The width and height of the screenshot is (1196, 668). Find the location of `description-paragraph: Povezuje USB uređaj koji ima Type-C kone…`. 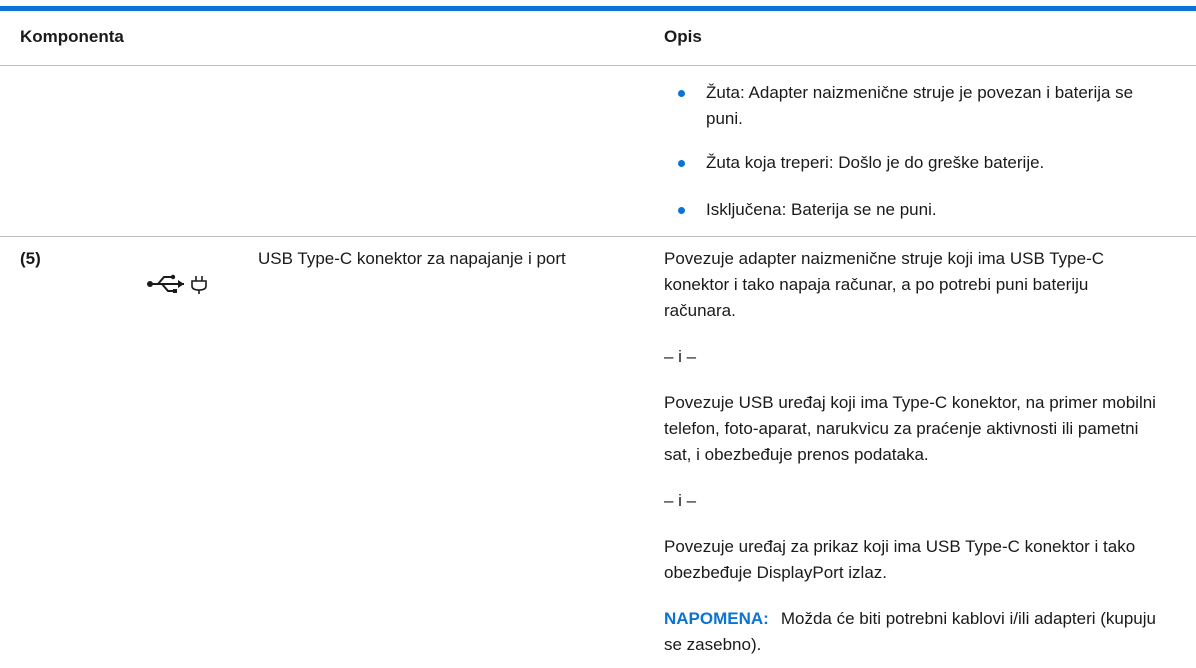

description-paragraph: Povezuje USB uređaj koji ima Type-C kone… is located at coordinates (910, 428).